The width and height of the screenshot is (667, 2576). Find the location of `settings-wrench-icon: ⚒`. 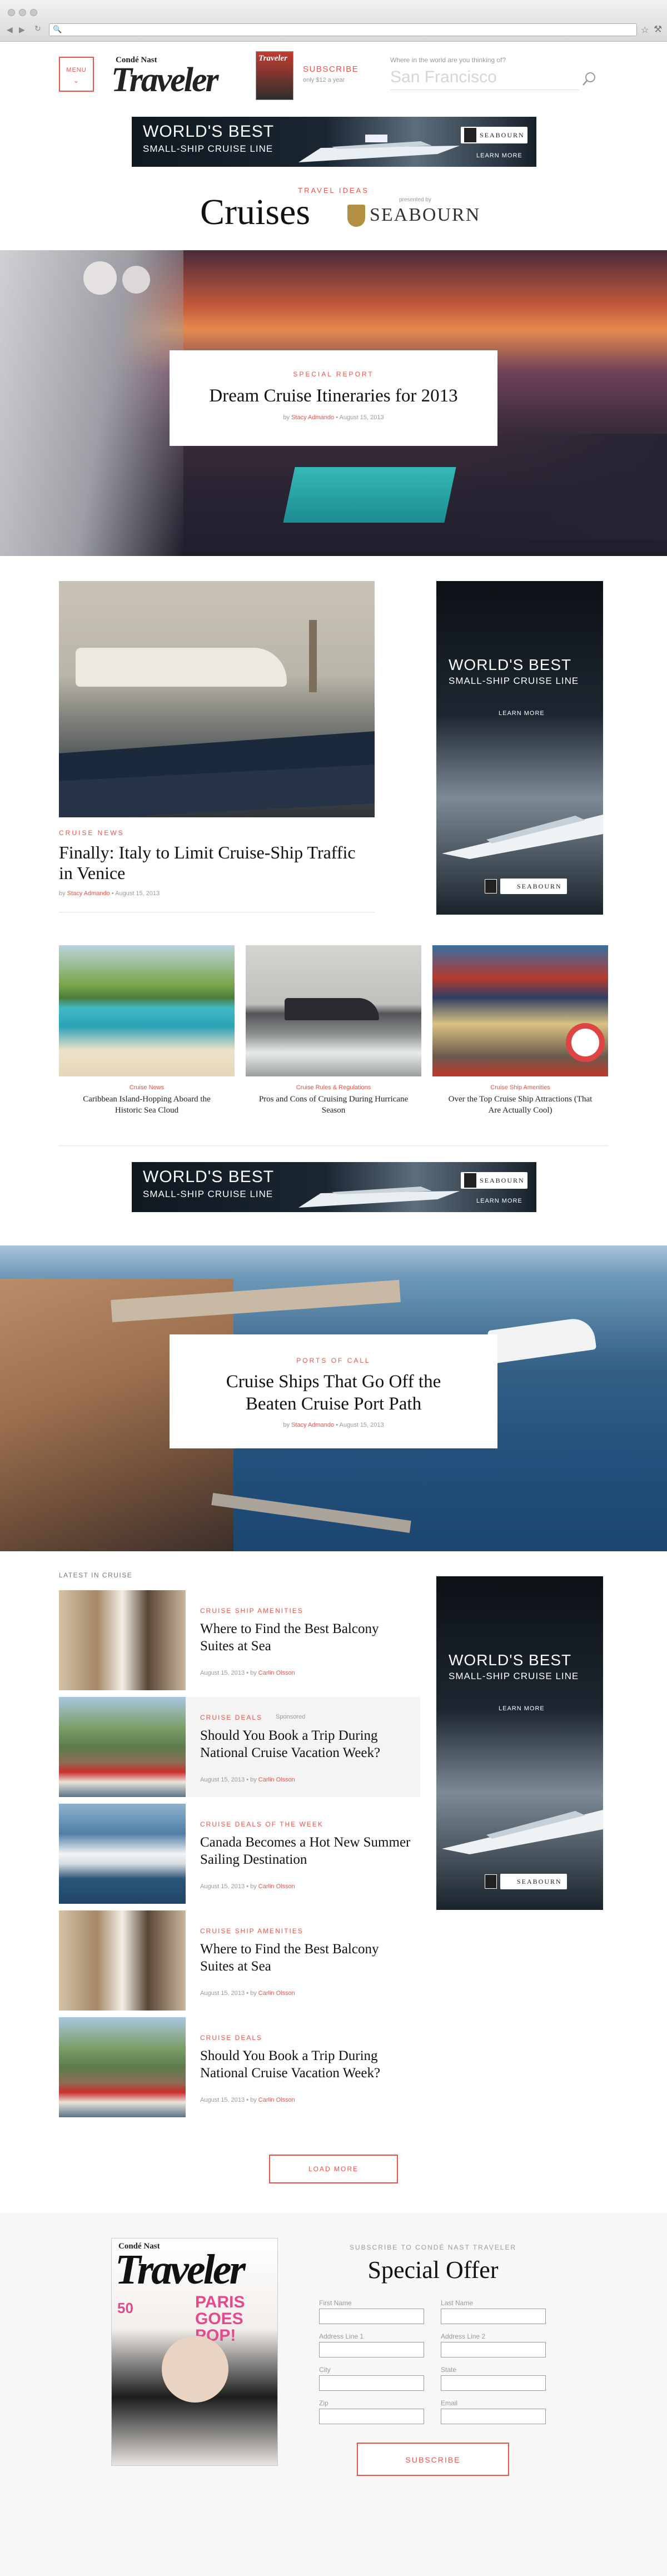

settings-wrench-icon: ⚒ is located at coordinates (658, 29).